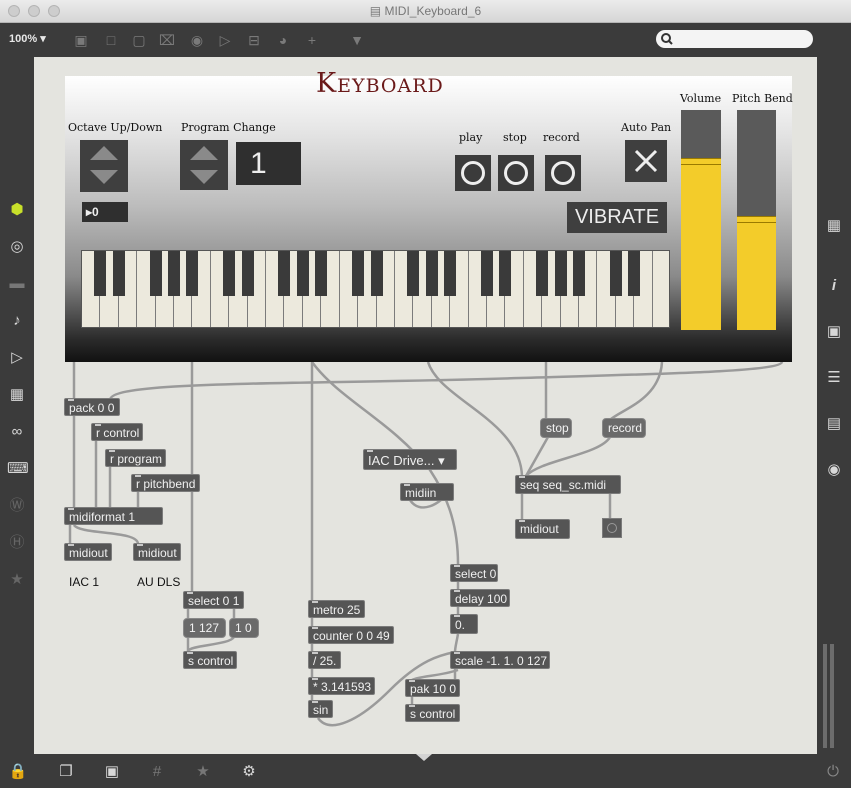 Image resolution: width=851 pixels, height=788 pixels. Describe the element at coordinates (336, 609) in the screenshot. I see `metro-object: metro 25` at that location.